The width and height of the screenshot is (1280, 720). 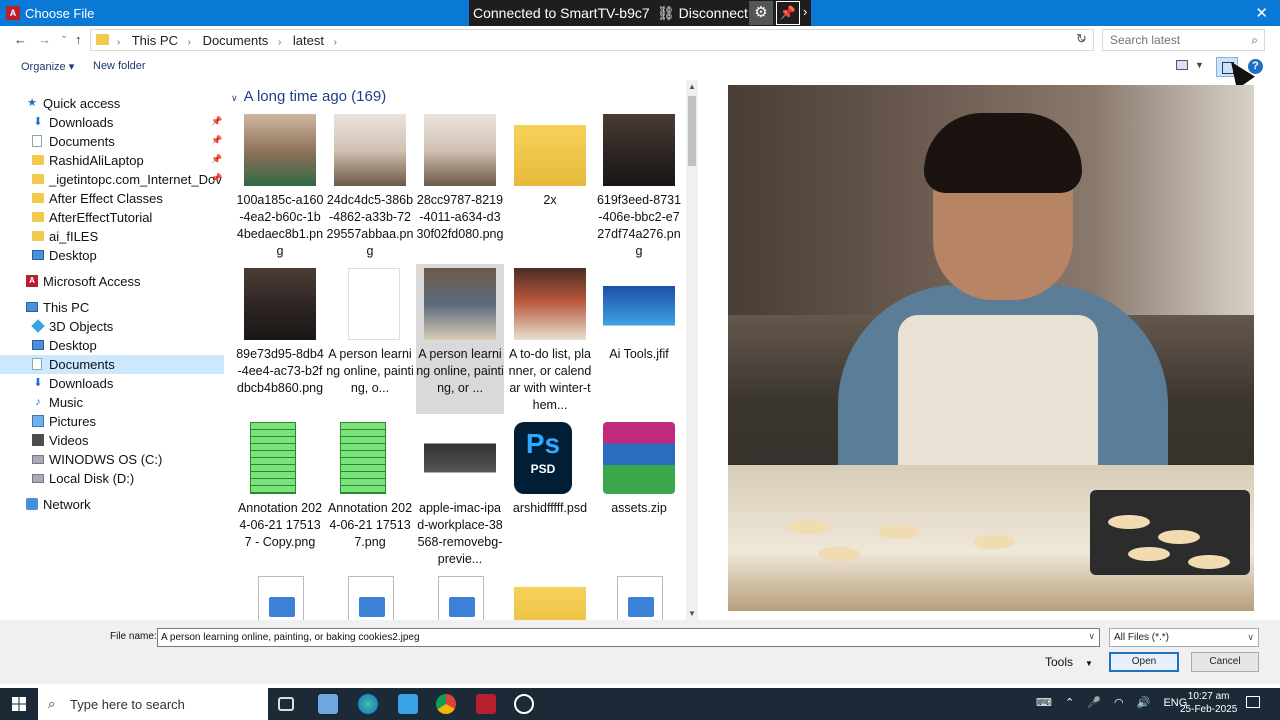 I want to click on nav-item-this-pc: This PC, so click(x=112, y=307).